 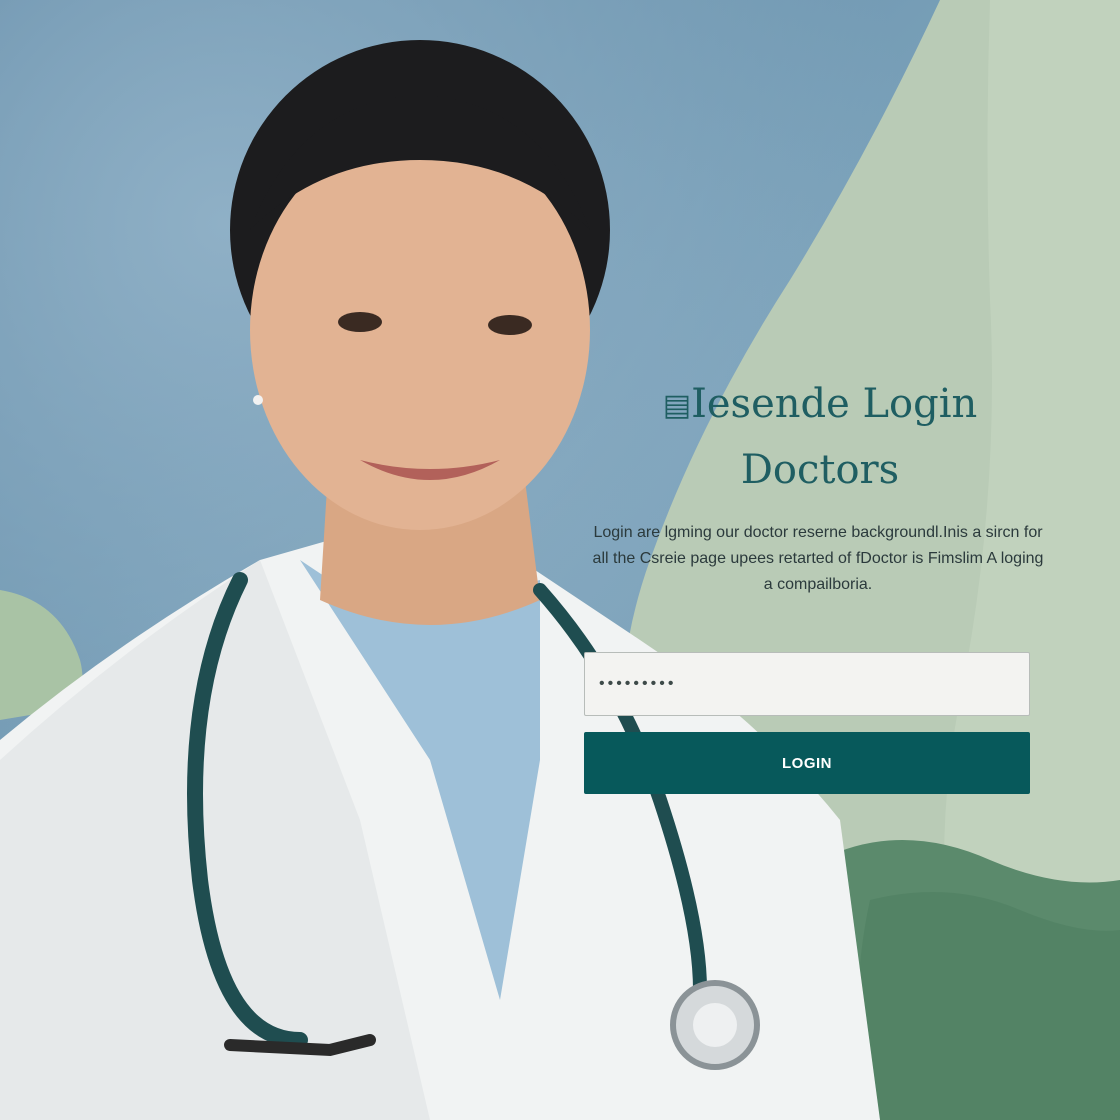 I want to click on password-mask: •••••••••, so click(x=638, y=683).